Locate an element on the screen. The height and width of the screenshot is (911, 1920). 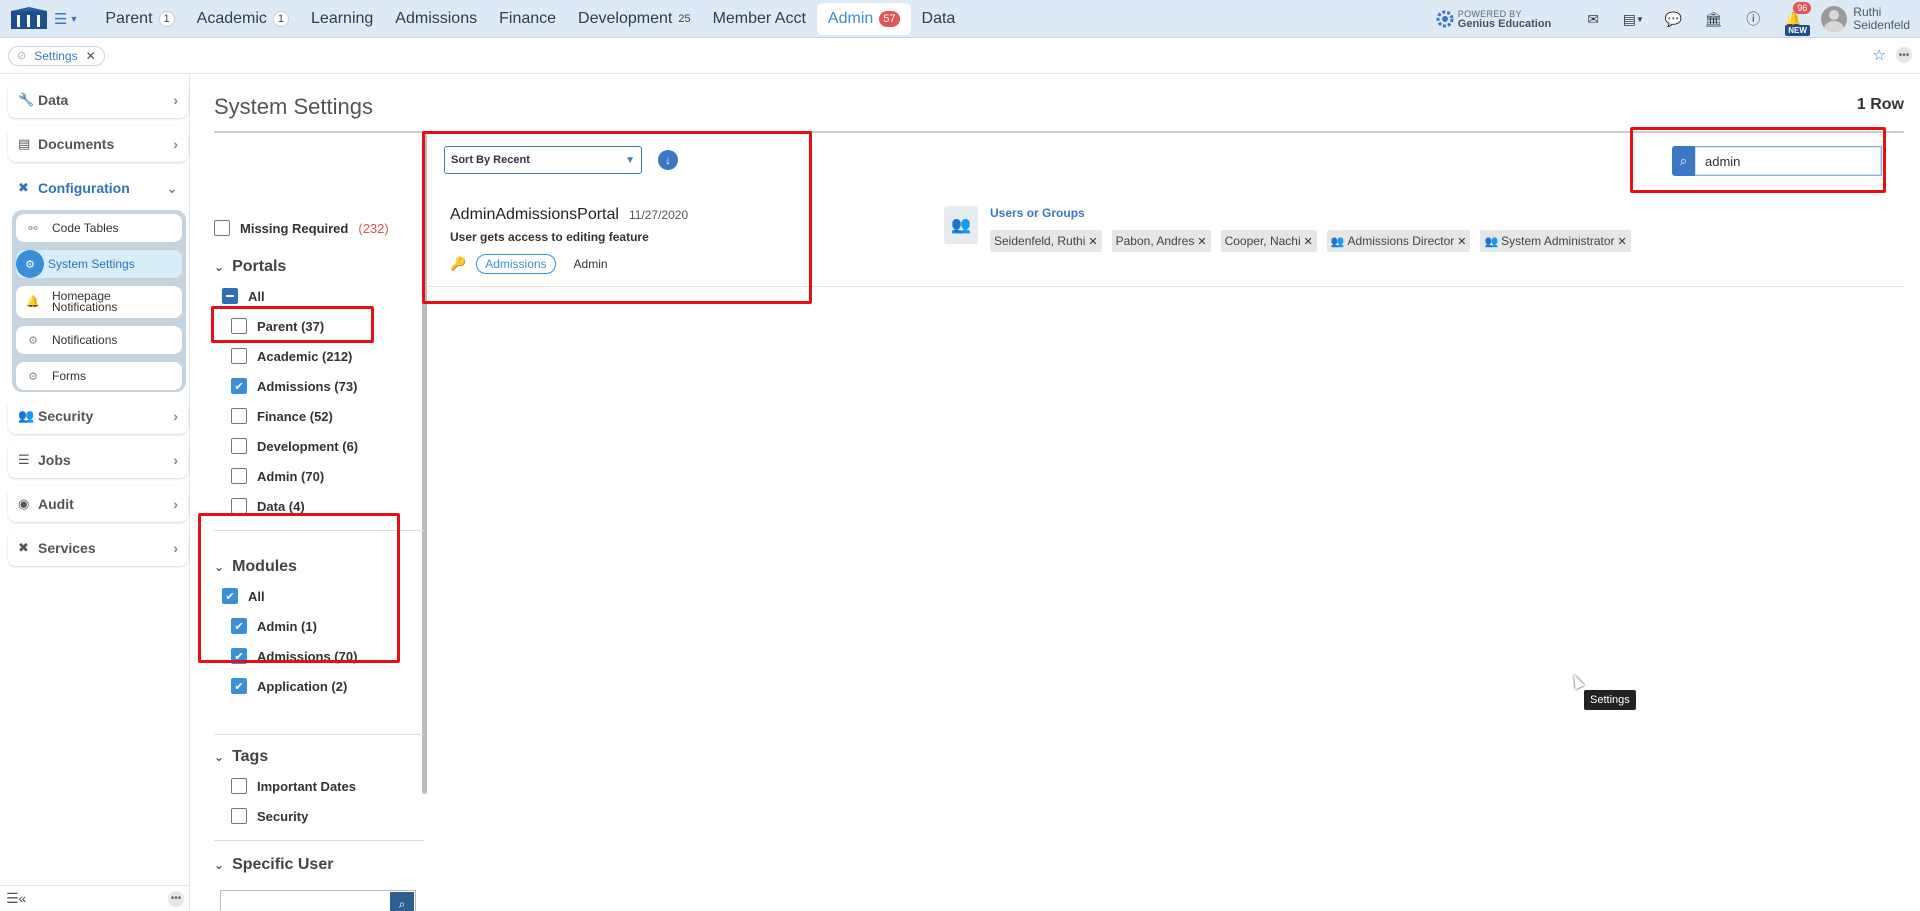
key-icon: 🔑 is located at coordinates (458, 263).